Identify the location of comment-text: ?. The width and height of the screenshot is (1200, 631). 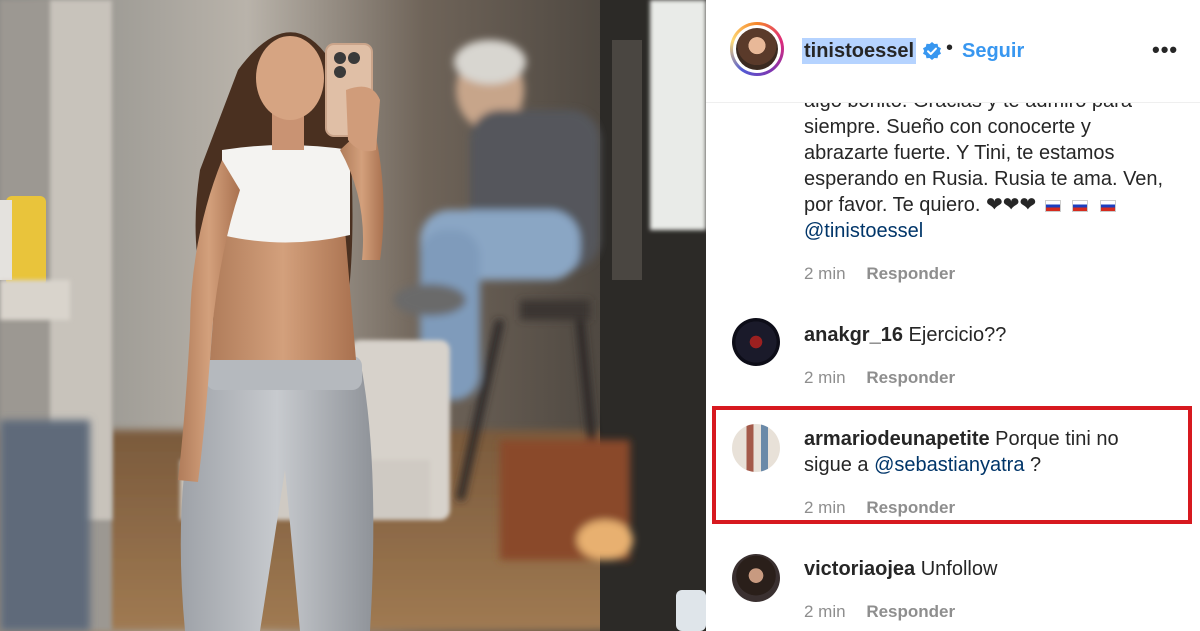
(1036, 465).